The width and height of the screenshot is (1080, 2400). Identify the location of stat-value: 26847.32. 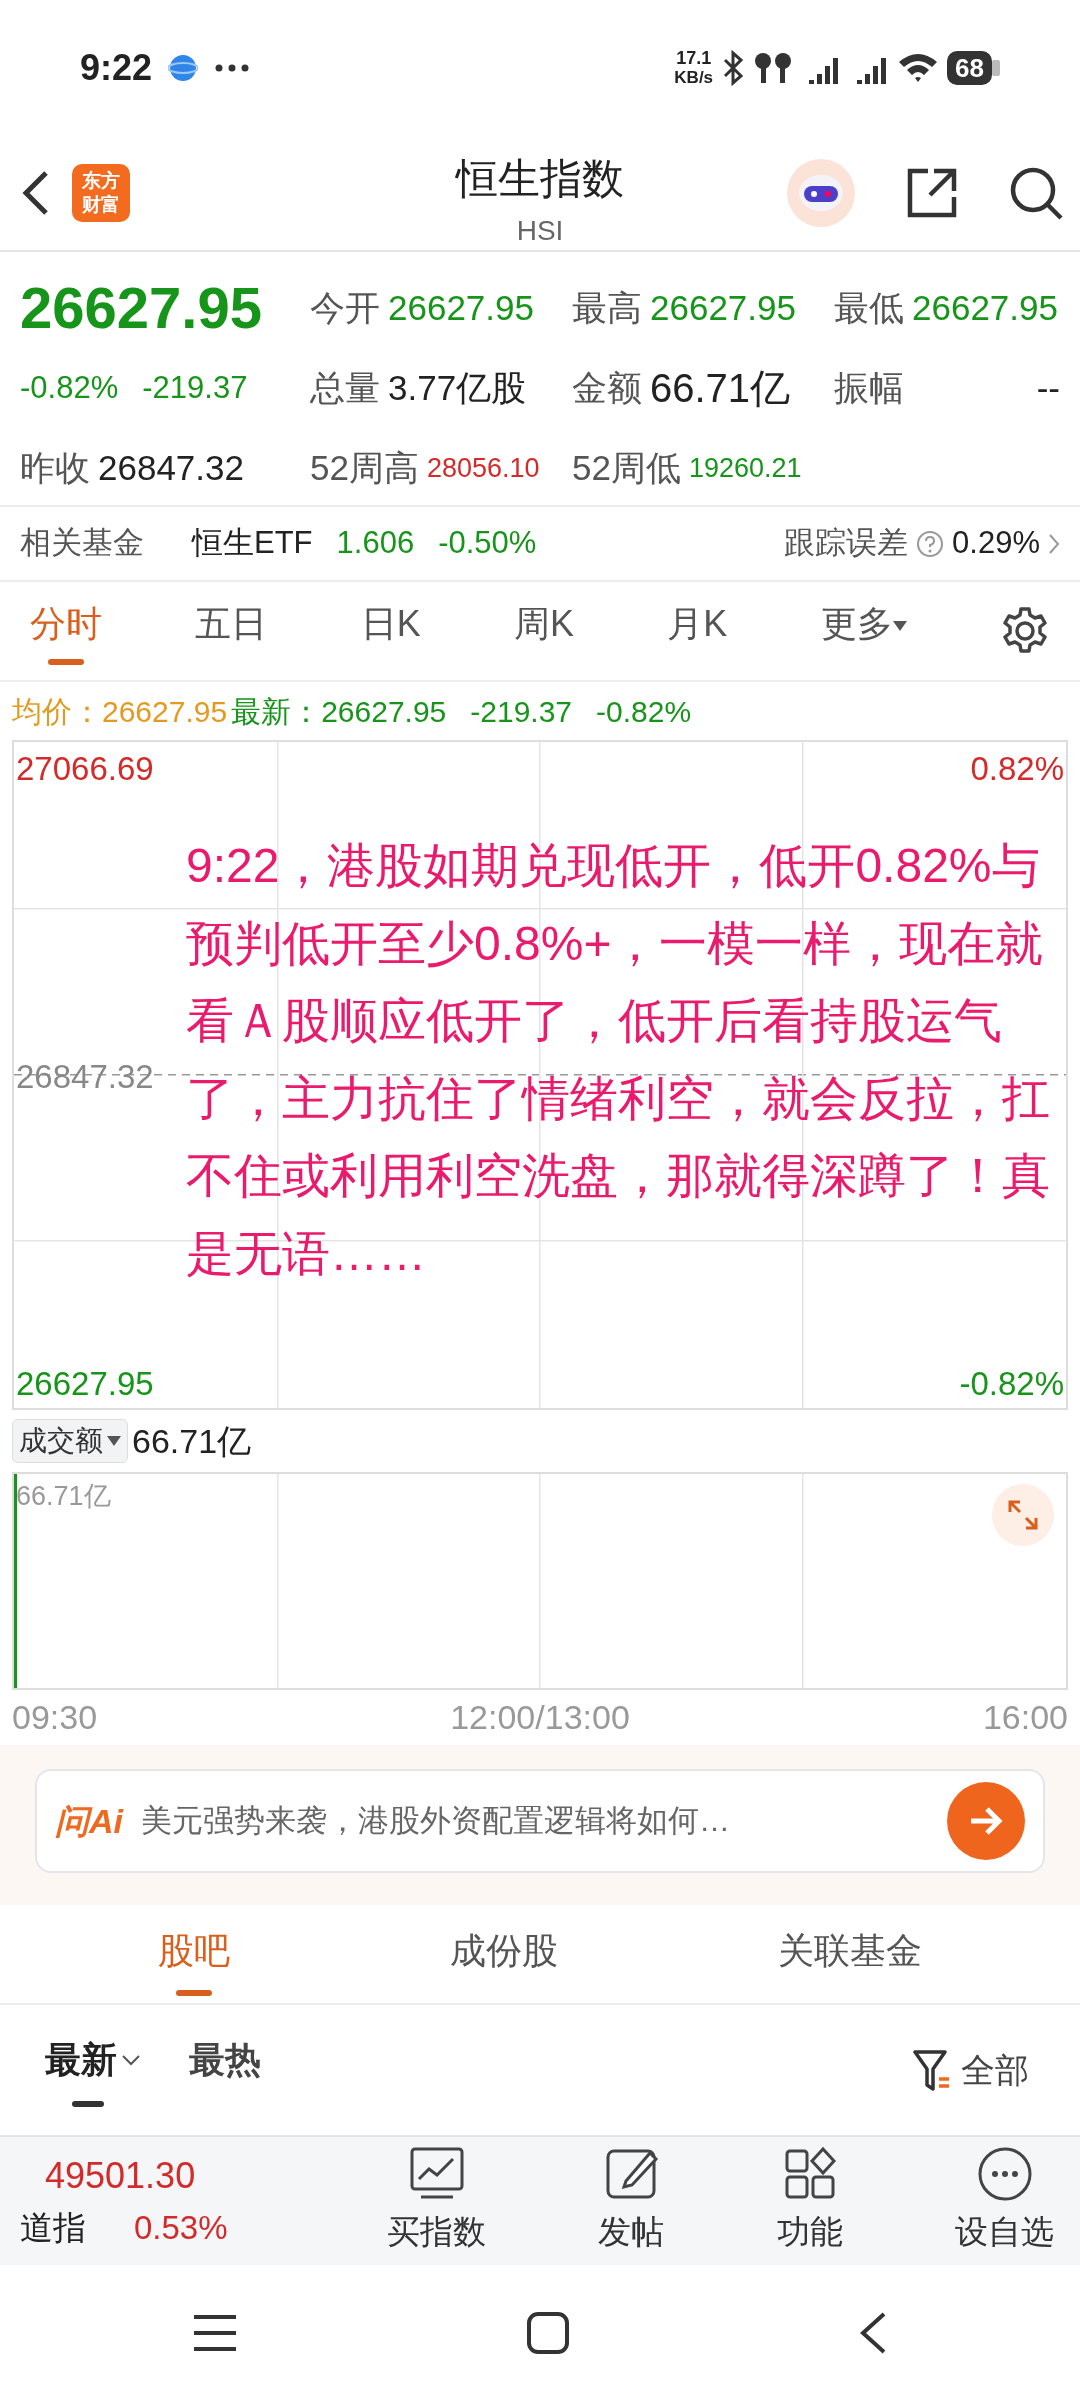
(171, 467).